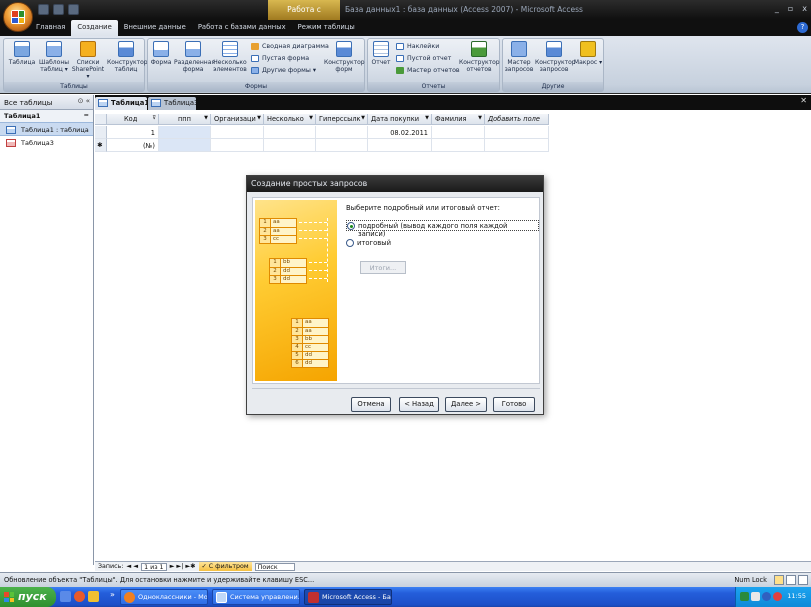 The height and width of the screenshot is (607, 811). Describe the element at coordinates (154, 566) in the screenshot. I see `record-position-input: 1 из 1` at that location.